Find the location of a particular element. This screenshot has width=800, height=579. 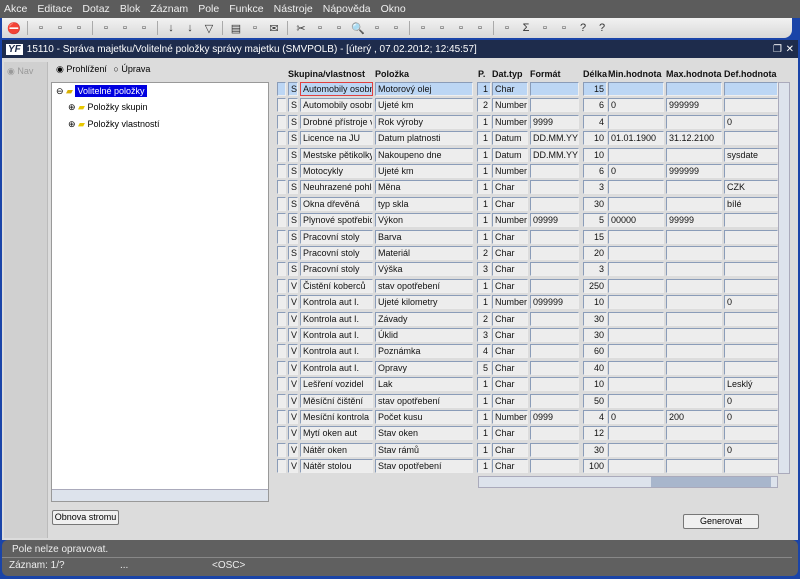

sort-desc-icon: ↓ is located at coordinates (190, 28).